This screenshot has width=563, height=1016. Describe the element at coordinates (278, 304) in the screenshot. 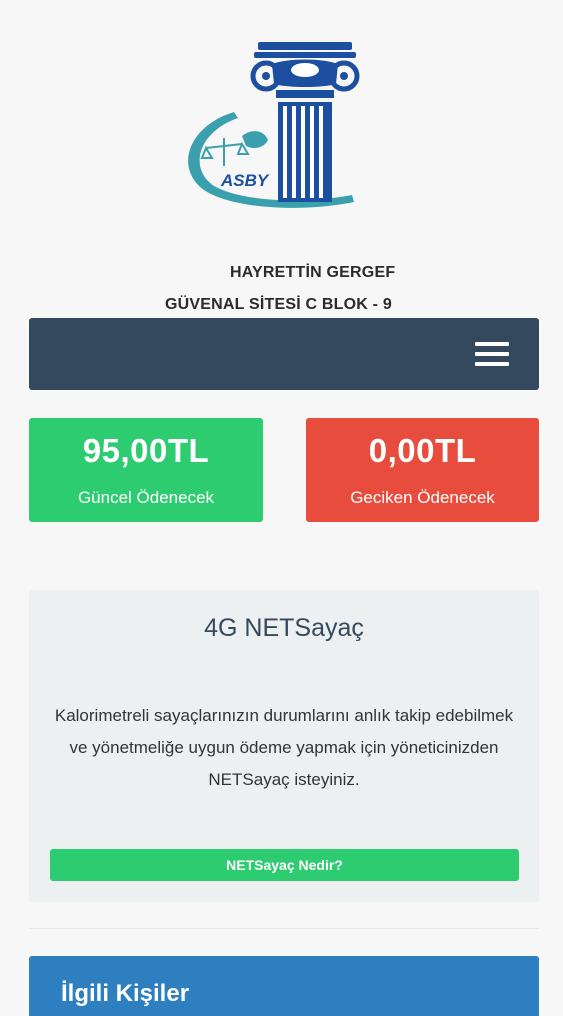

I see `user-address: GÜVENAL SİTESİ C BLOK - 9` at that location.